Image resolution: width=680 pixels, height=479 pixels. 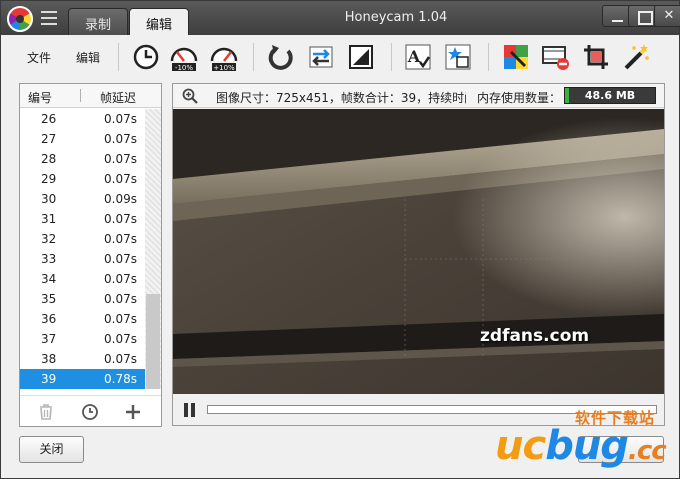 I want to click on memory-usage-value: 48.6 MB, so click(x=610, y=95).